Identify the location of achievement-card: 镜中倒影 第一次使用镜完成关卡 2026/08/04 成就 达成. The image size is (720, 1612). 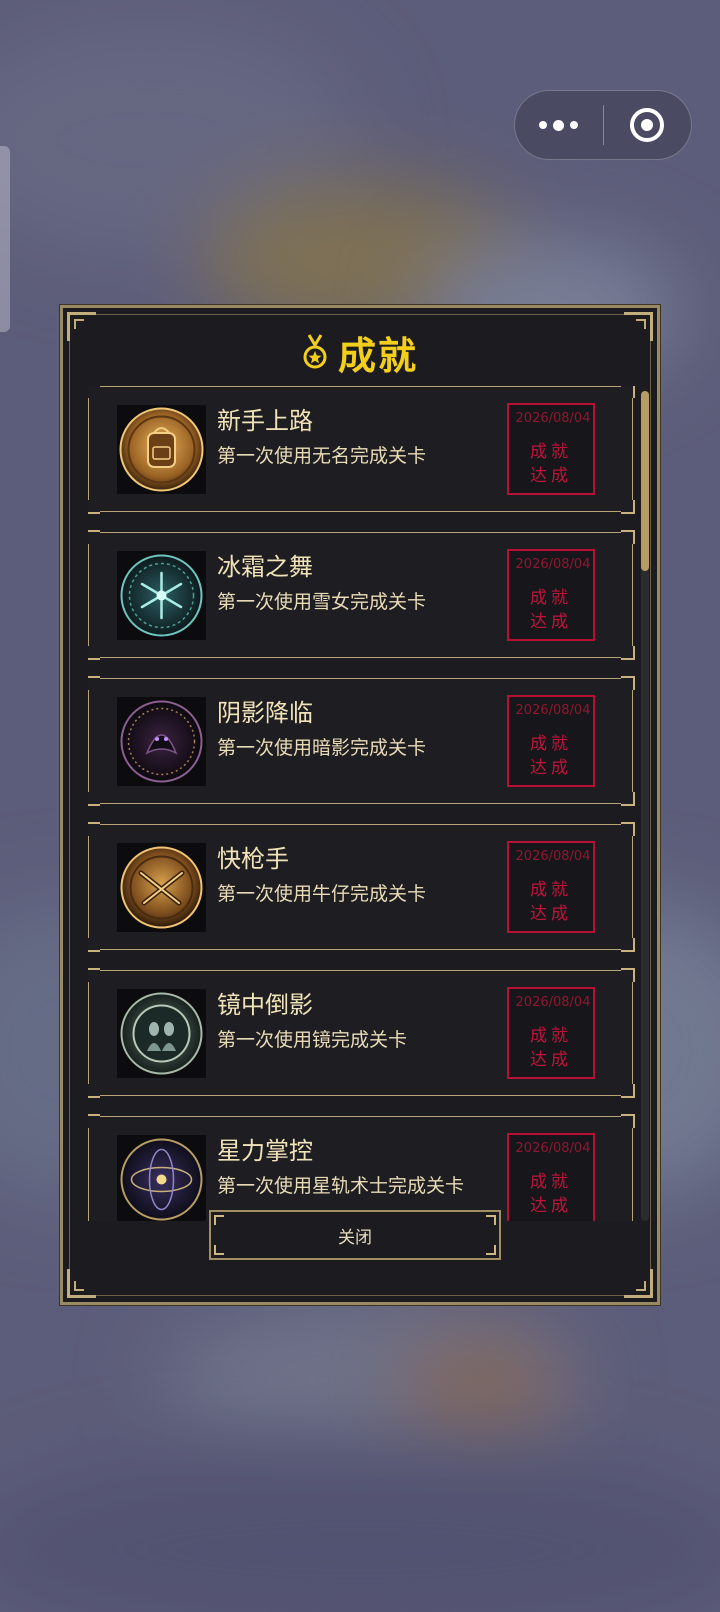
(361, 1033).